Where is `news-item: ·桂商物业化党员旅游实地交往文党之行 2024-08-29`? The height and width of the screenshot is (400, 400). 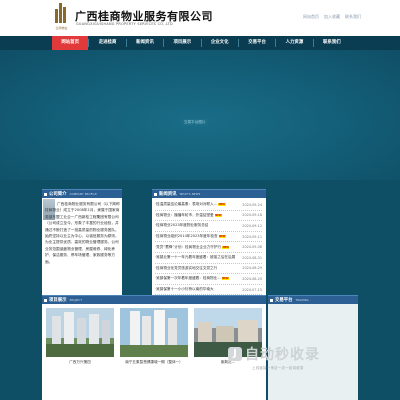
news-item: ·桂商物业化党员旅游实地交往文党之行 2024-08-29 is located at coordinates (208, 269).